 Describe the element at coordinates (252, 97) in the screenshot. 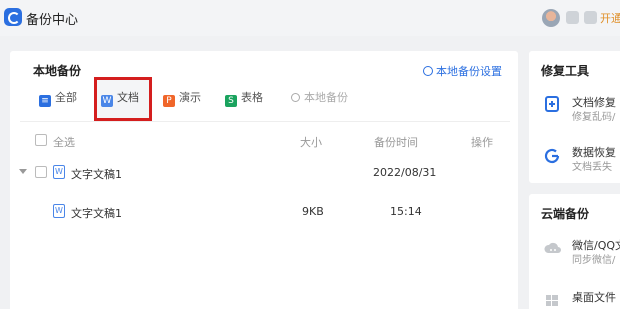

I see `tab-spreadsheets-label: 表格` at that location.